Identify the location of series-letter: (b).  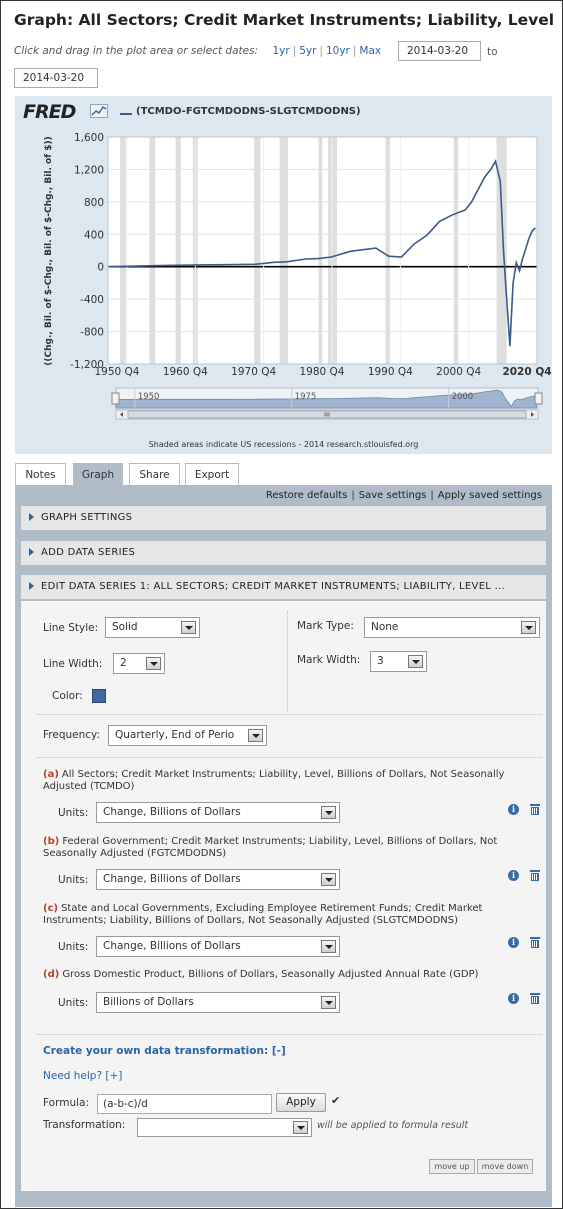
(51, 841).